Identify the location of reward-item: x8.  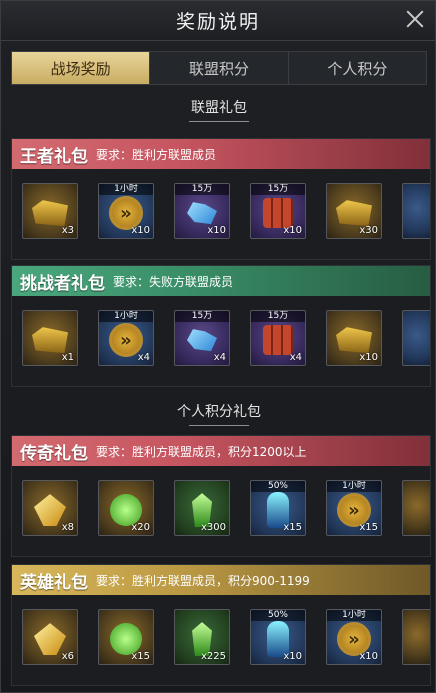
(50, 508).